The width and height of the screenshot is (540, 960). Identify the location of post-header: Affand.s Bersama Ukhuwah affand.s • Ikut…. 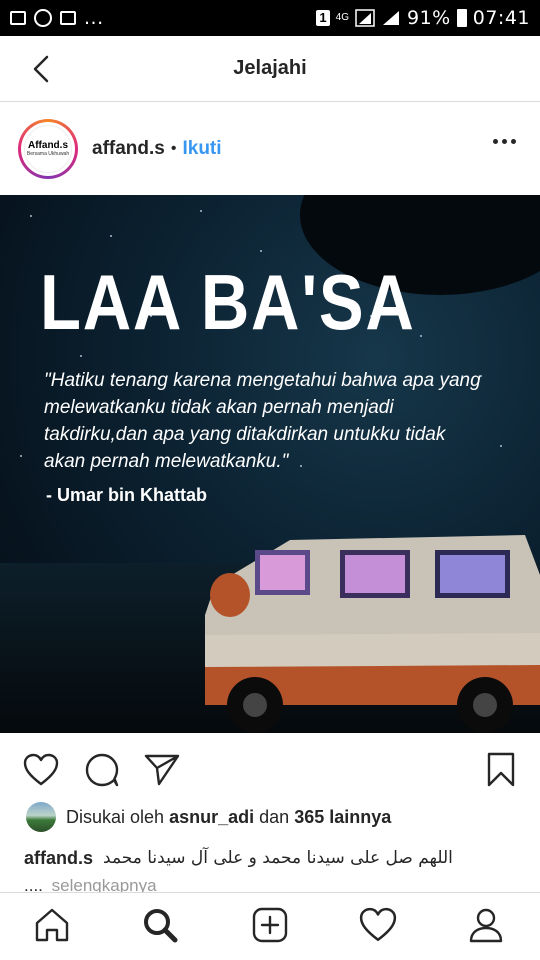
(270, 149).